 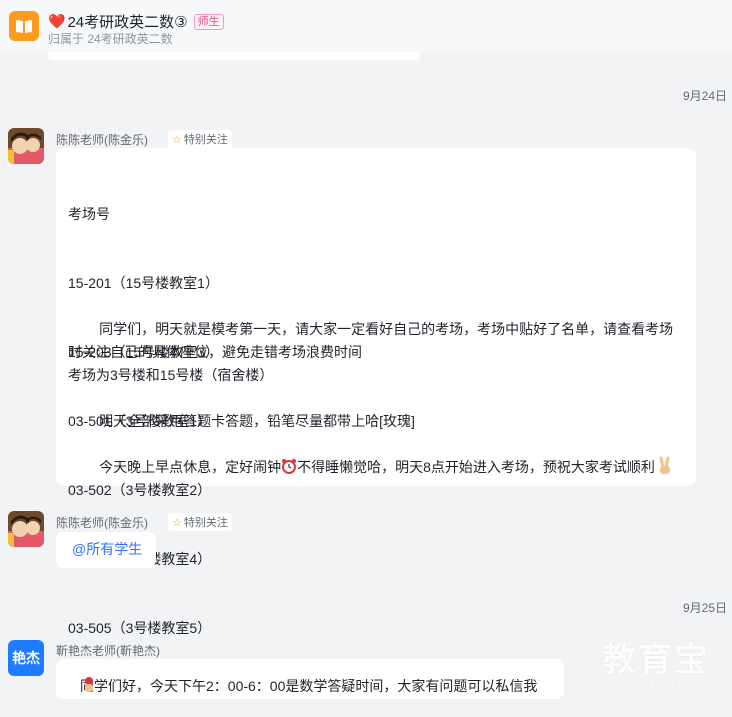 I want to click on message-text: 不得睡懒觉哈，明天8点开始进入考场，预祝大家考试顺利, so click(x=476, y=467).